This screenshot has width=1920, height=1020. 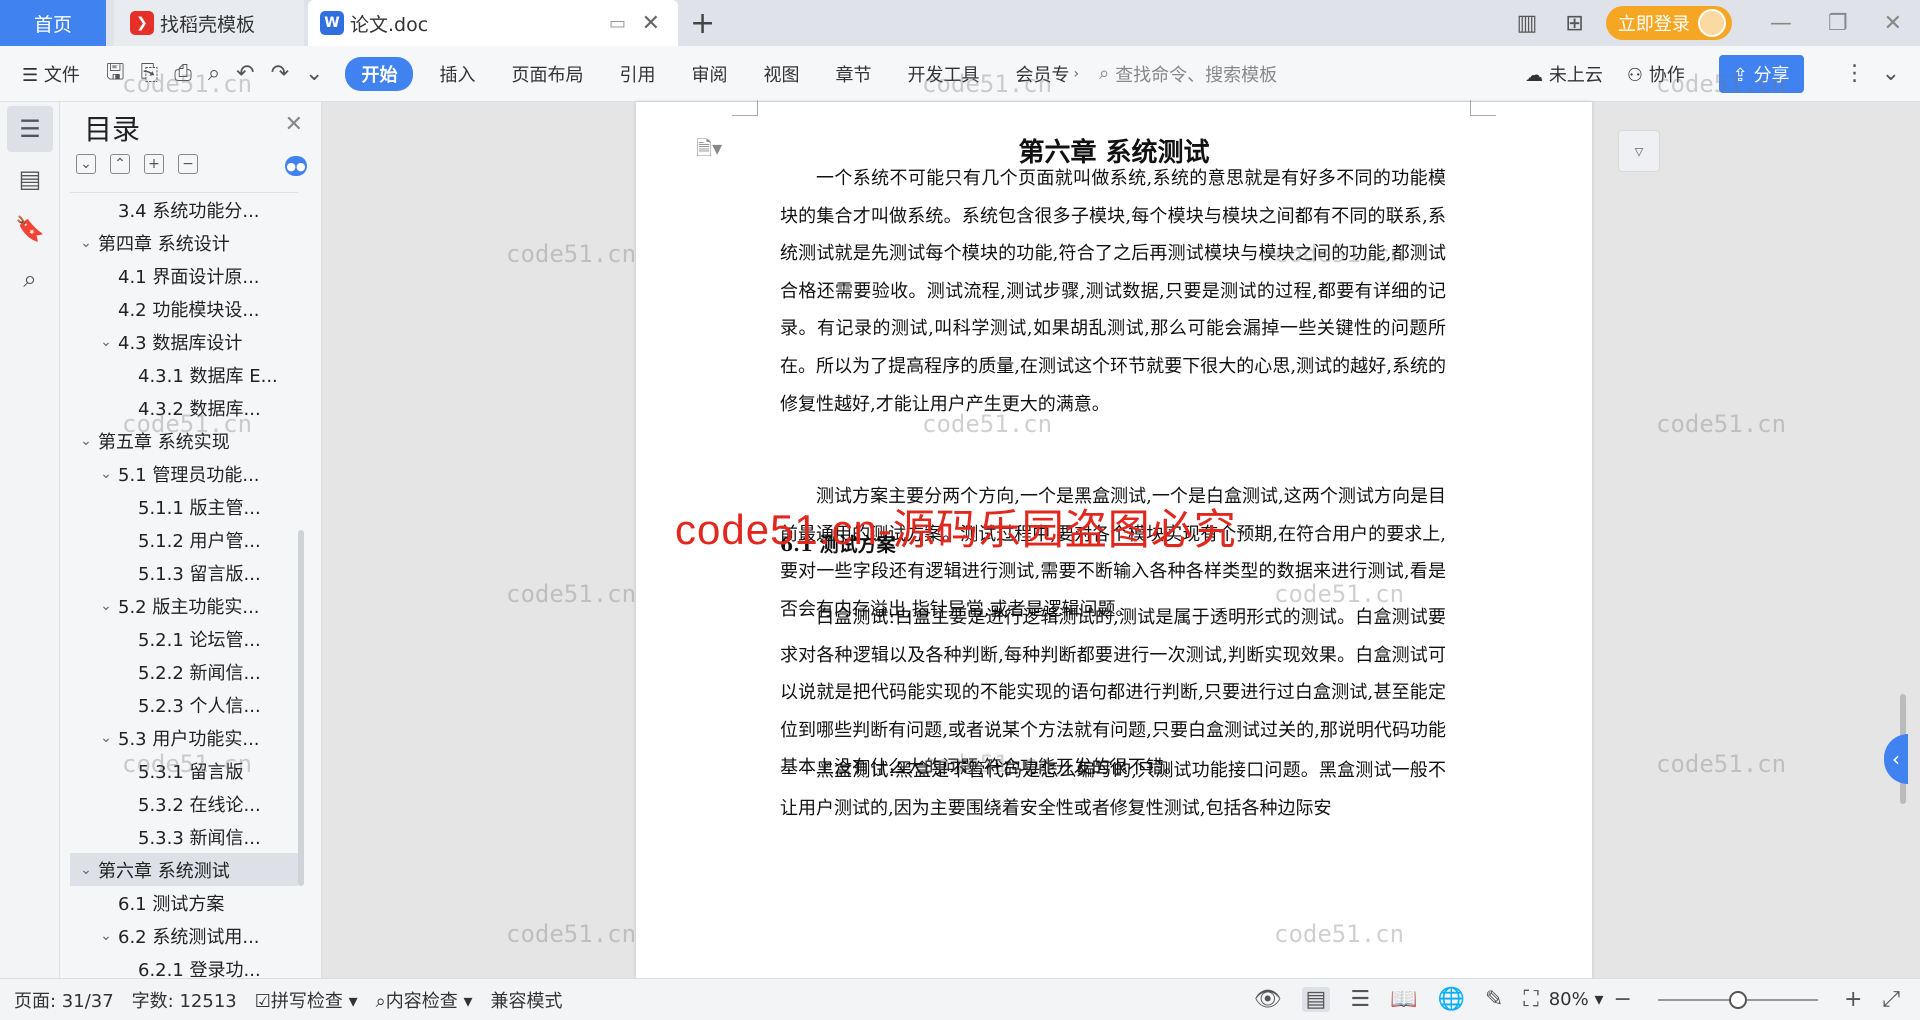 What do you see at coordinates (86, 164) in the screenshot?
I see `expand-all-icon: ⌄` at bounding box center [86, 164].